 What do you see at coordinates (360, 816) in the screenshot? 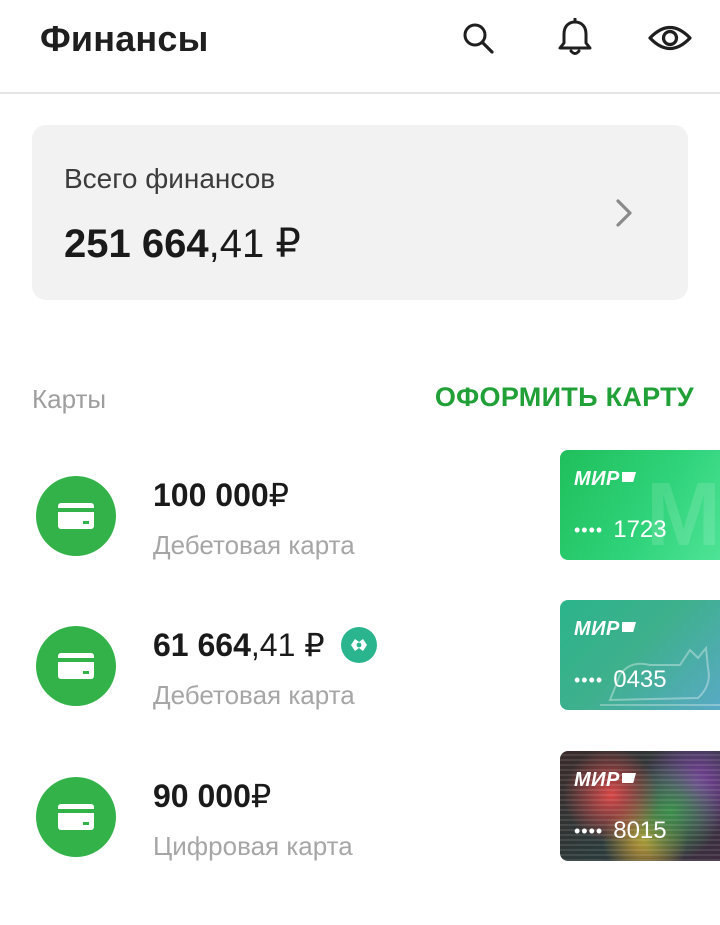
I see `card-row: 90 000 ₽ Цифровая карта МИР •••• 8015` at bounding box center [360, 816].